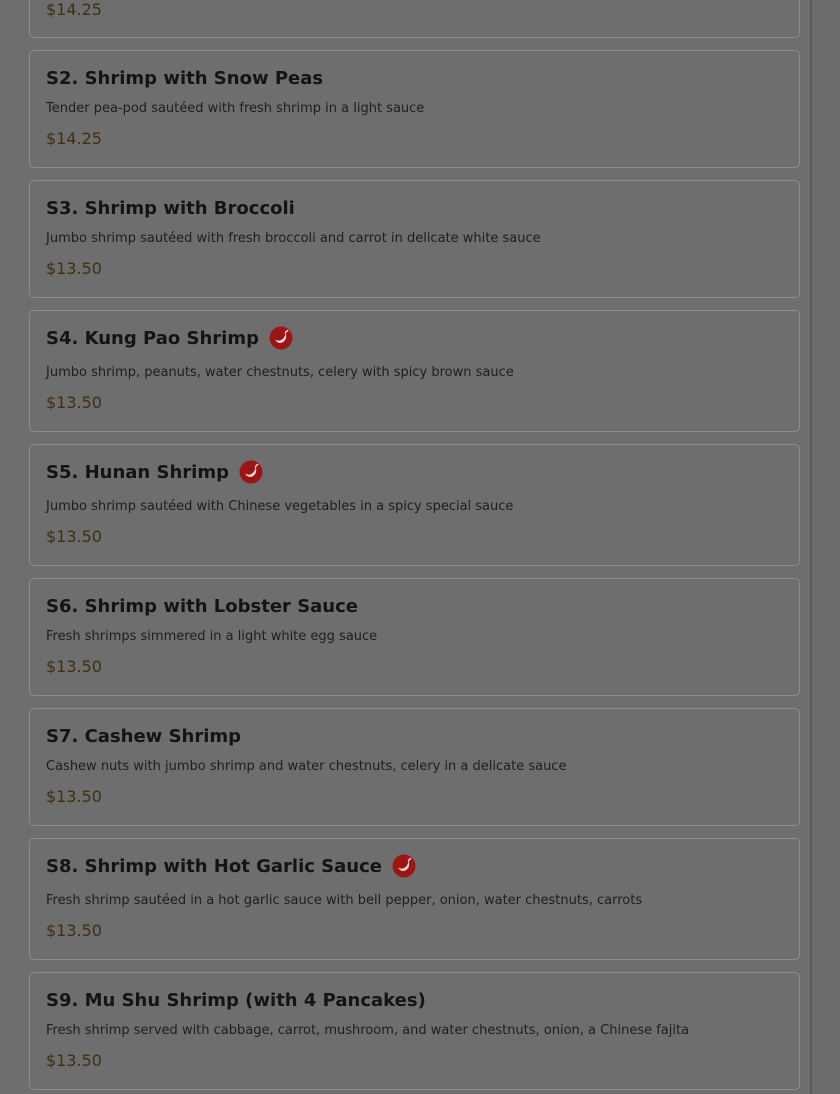 The image size is (840, 1094). What do you see at coordinates (144, 736) in the screenshot?
I see `item-name: S7. Cashew Shrimp` at bounding box center [144, 736].